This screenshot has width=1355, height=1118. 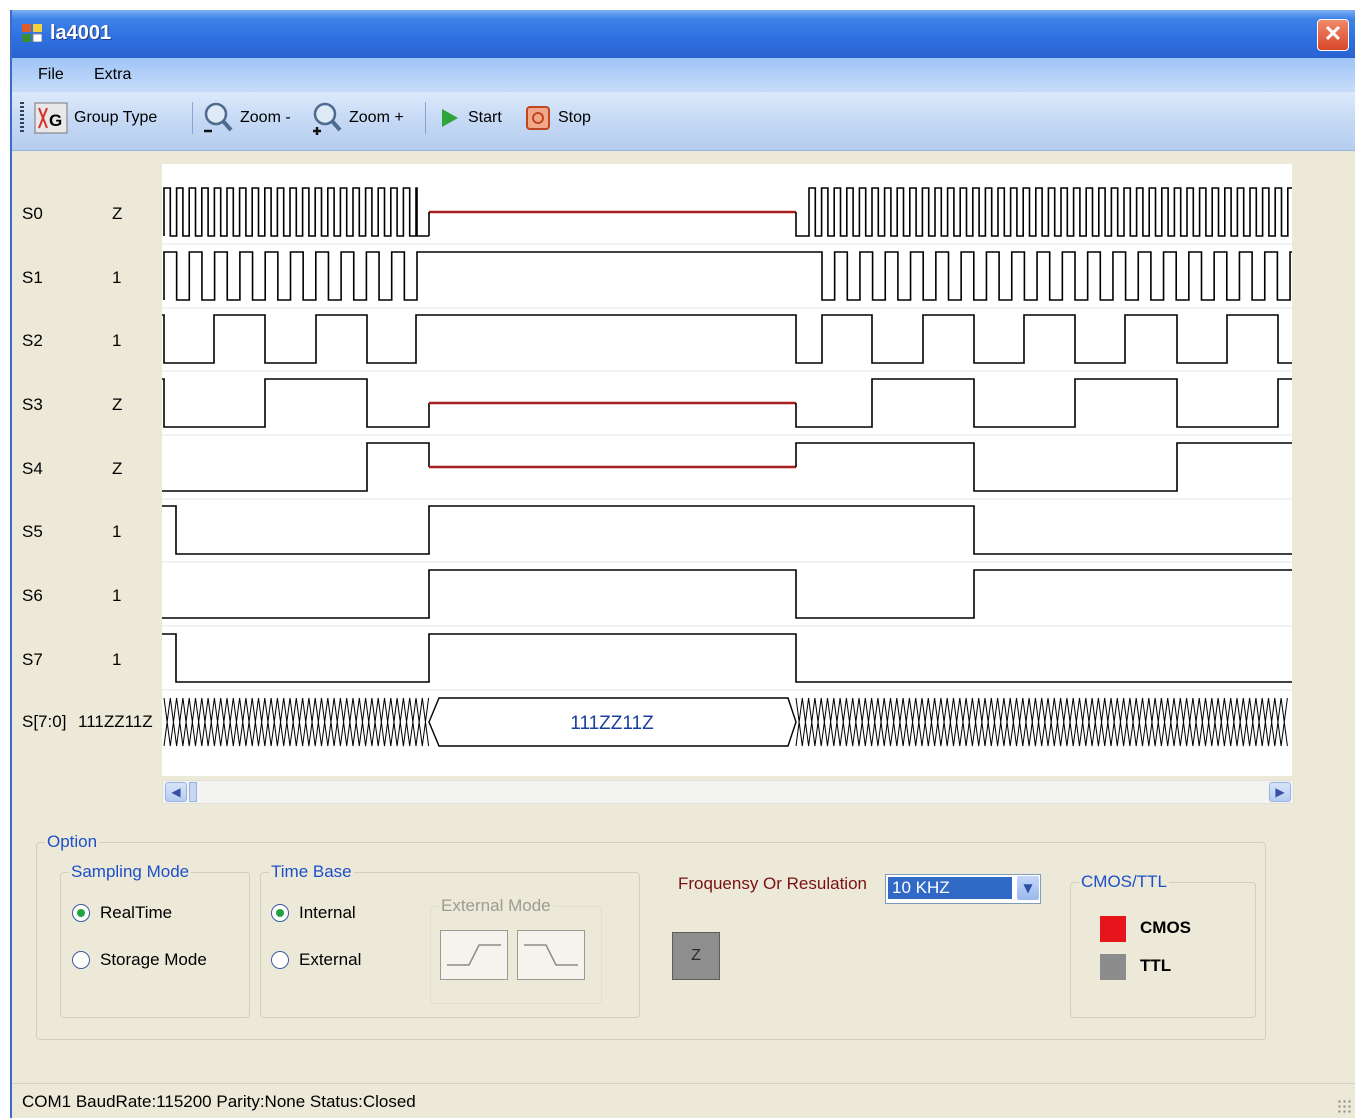 What do you see at coordinates (950, 888) in the screenshot?
I see `frequency-value: 10 KHZ` at bounding box center [950, 888].